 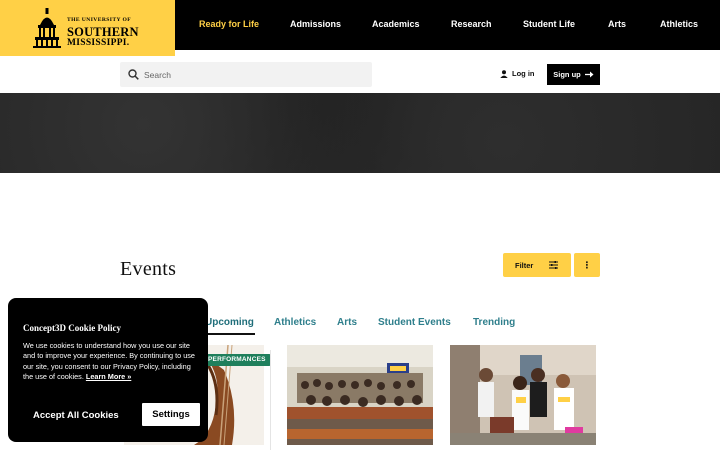 I want to click on logo-line-2: SOUTHERN, so click(x=103, y=31).